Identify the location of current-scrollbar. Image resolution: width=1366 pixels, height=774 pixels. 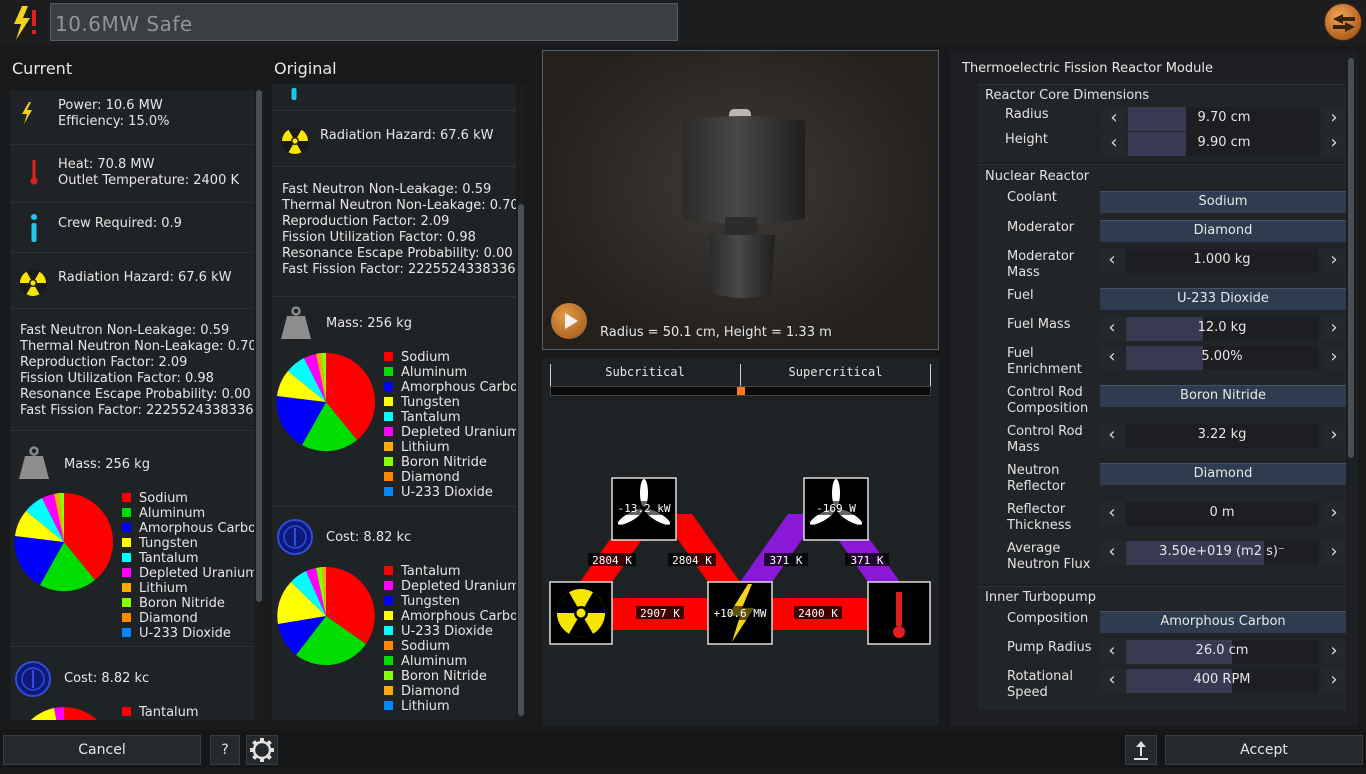
(259, 405).